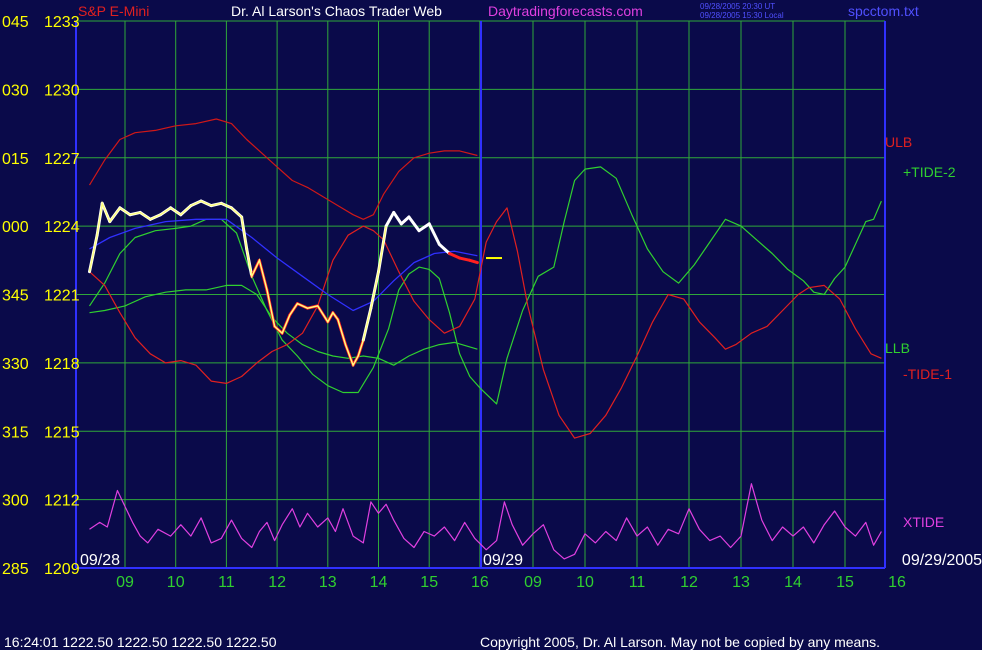 Image resolution: width=982 pixels, height=650 pixels. Describe the element at coordinates (62, 22) in the screenshot. I see `y-tick-price-0: 1233` at that location.